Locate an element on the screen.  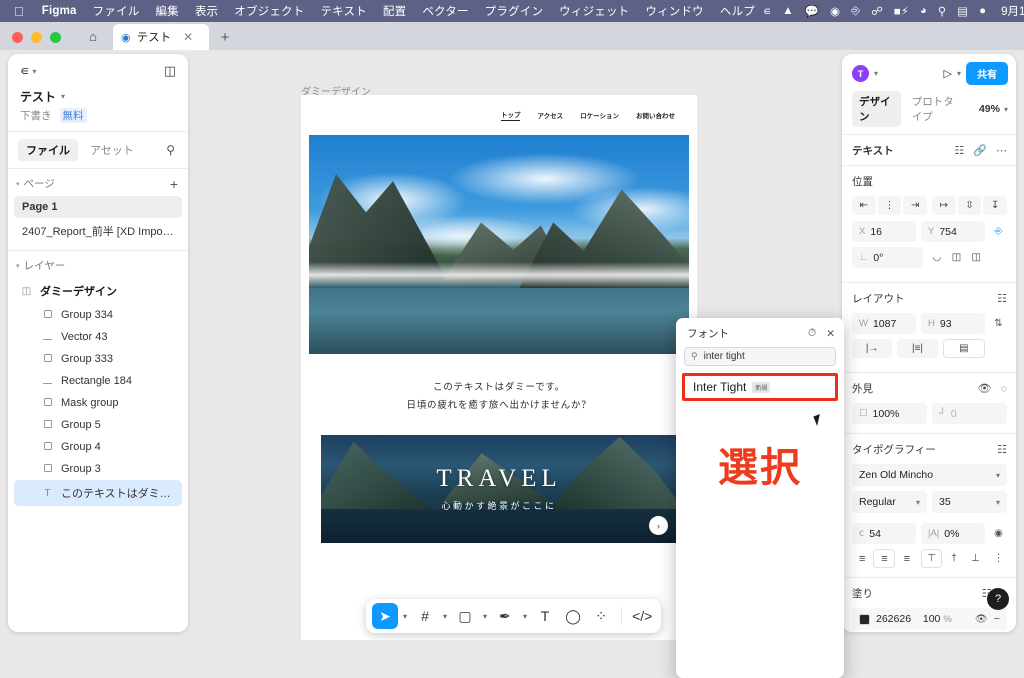
wifi-icon: ◕ is located at coordinates (923, 11).